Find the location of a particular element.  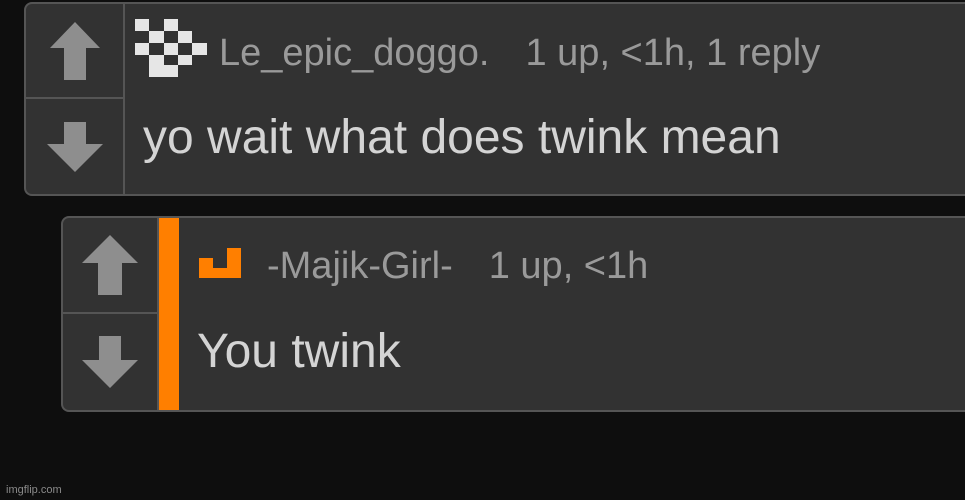

comment-header: -Majik-Girl- 1 up, <1h is located at coordinates (423, 266).